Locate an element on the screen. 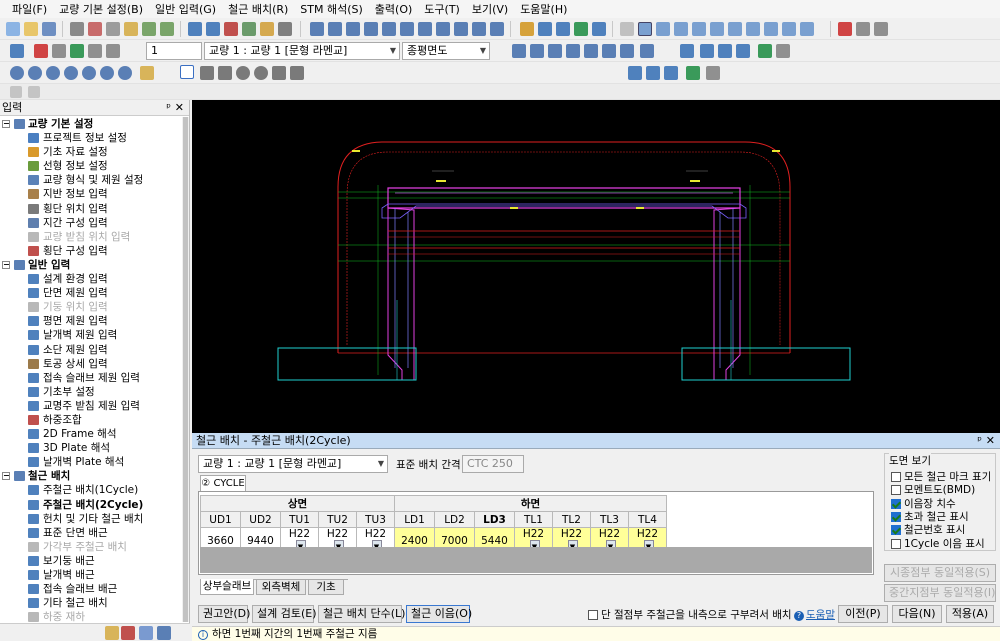 The height and width of the screenshot is (641, 1000). tree-item: 접속 슬래브 제원 입력 is located at coordinates (91, 378).